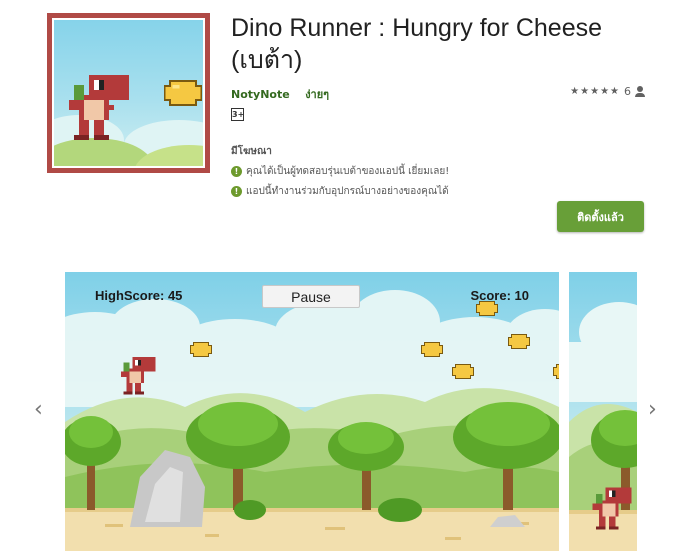 This screenshot has height=560, width=700. Describe the element at coordinates (317, 94) in the screenshot. I see `category-link: ง่ายๆ` at that location.